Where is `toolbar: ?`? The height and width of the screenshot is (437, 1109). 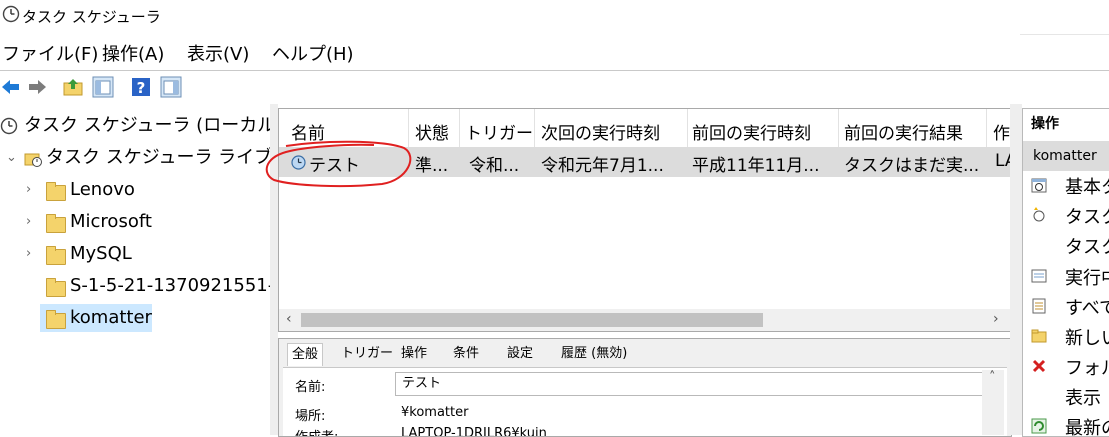
toolbar: ? is located at coordinates (554, 86).